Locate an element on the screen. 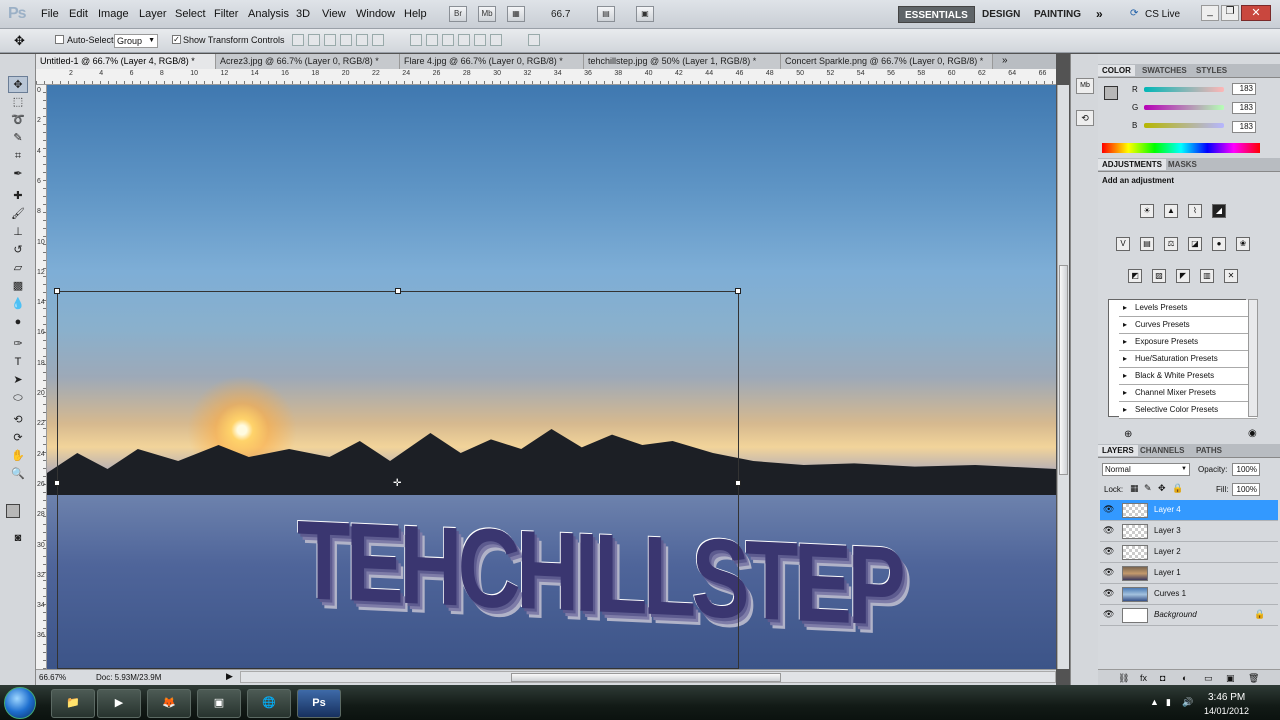 The width and height of the screenshot is (1280, 720). clone-stamp-tool-icon: ⊥ is located at coordinates (18, 232).